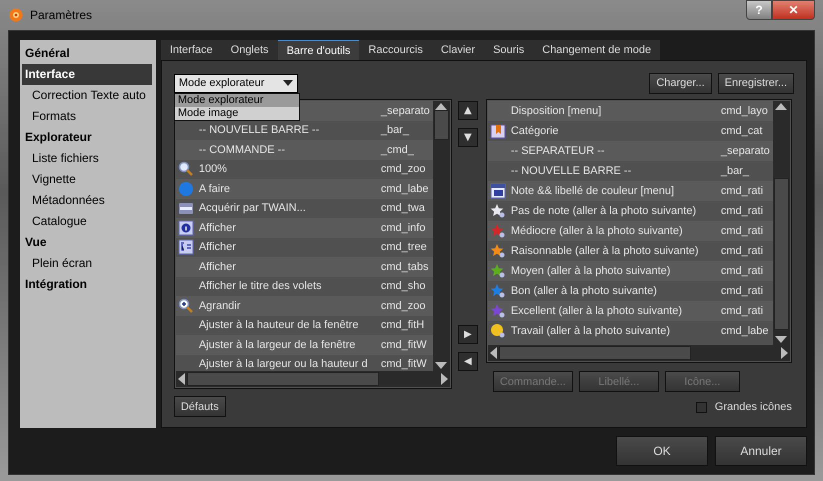  I want to click on zoom-in-icon, so click(186, 306).